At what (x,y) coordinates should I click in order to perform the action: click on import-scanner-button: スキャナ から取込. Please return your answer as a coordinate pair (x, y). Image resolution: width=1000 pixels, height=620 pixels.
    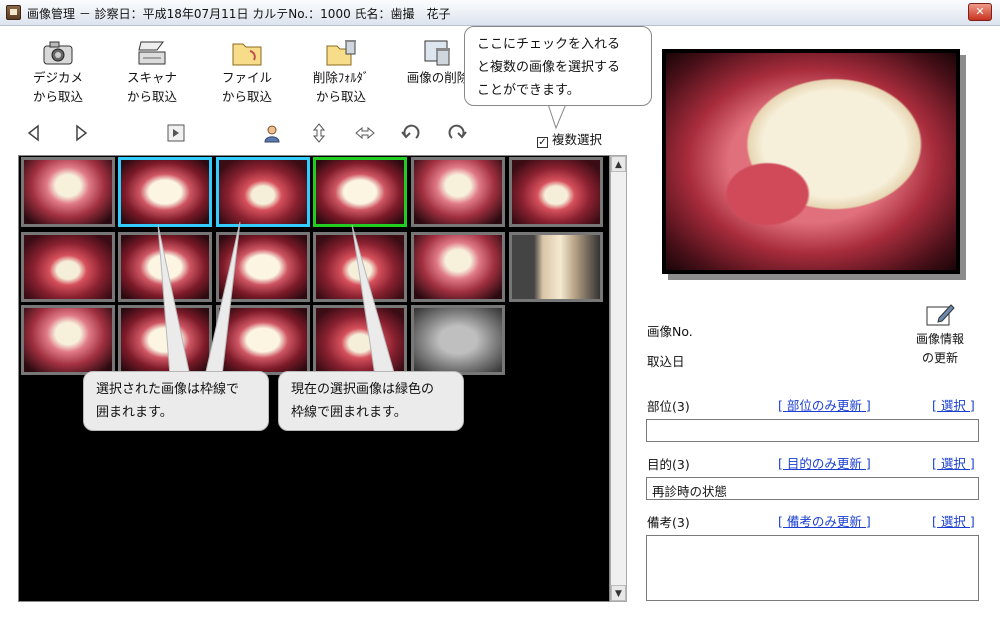
    Looking at the image, I should click on (152, 73).